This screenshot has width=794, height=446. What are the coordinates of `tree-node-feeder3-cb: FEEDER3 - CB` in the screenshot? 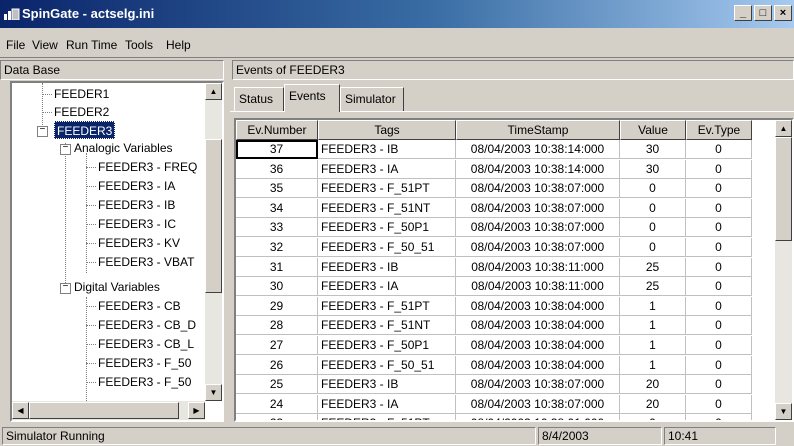 It's located at (139, 306).